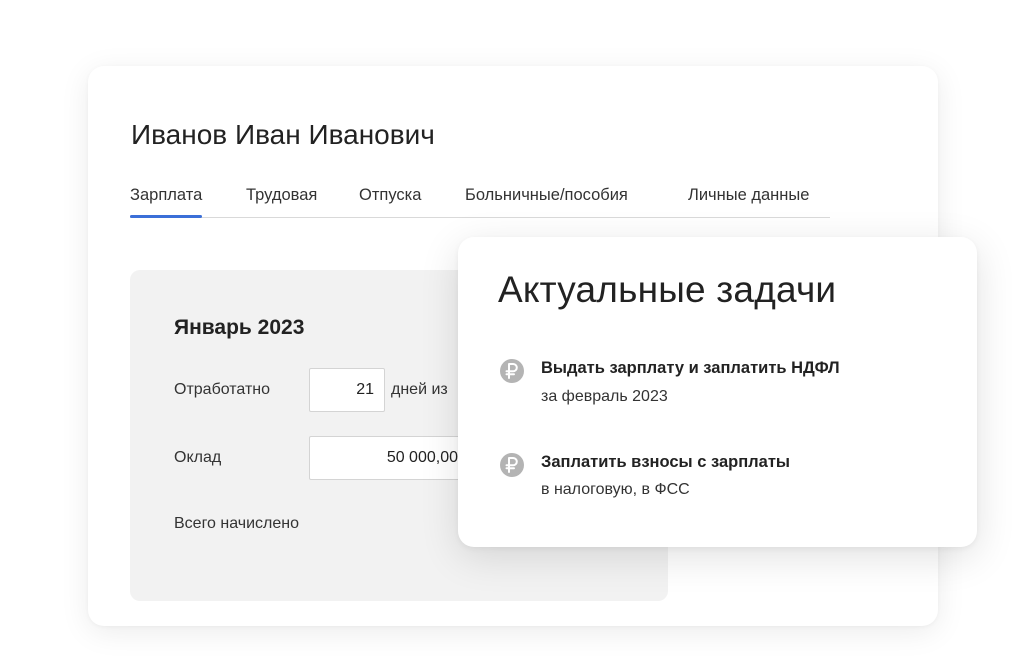 The width and height of the screenshot is (1024, 664). Describe the element at coordinates (347, 390) in the screenshot. I see `worked-days-input: 21` at that location.